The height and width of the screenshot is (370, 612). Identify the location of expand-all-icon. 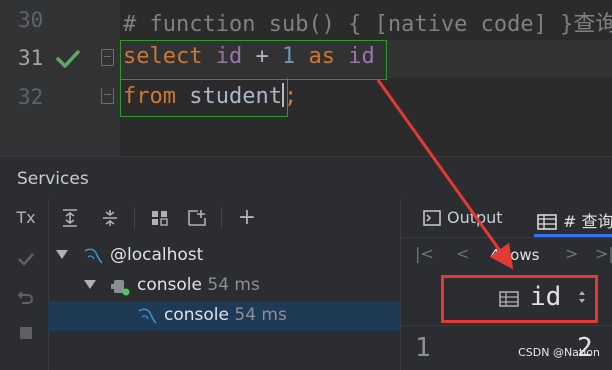
(70, 218).